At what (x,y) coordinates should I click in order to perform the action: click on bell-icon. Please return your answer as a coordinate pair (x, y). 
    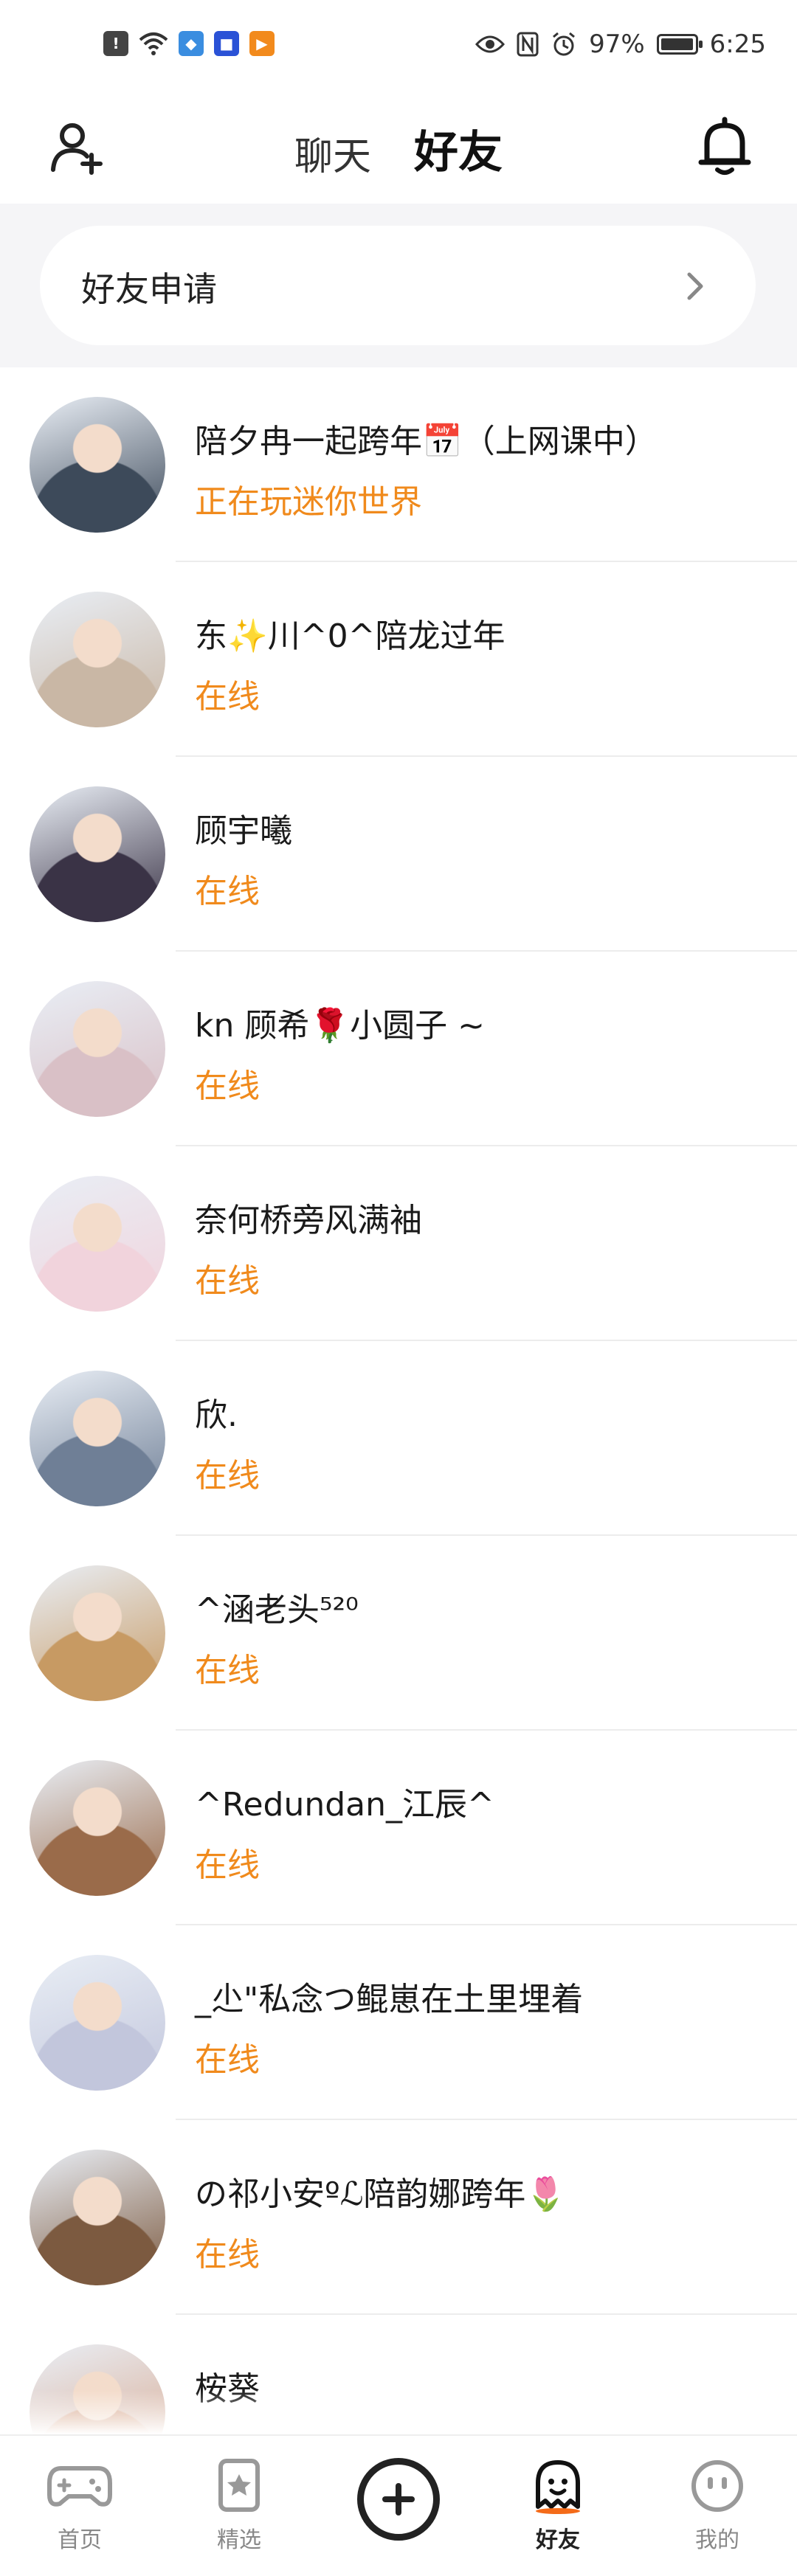
    Looking at the image, I should click on (724, 146).